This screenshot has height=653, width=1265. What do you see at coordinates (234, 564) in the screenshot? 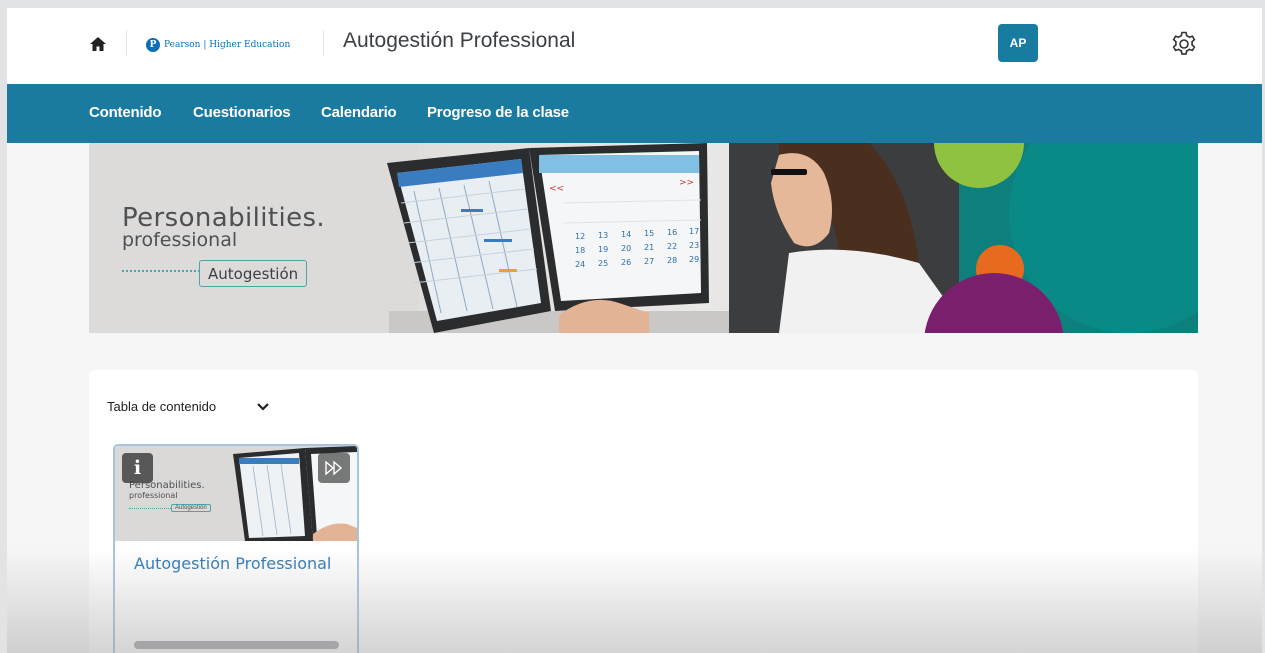
I see `course-tile-title: Autogestión Professional` at bounding box center [234, 564].